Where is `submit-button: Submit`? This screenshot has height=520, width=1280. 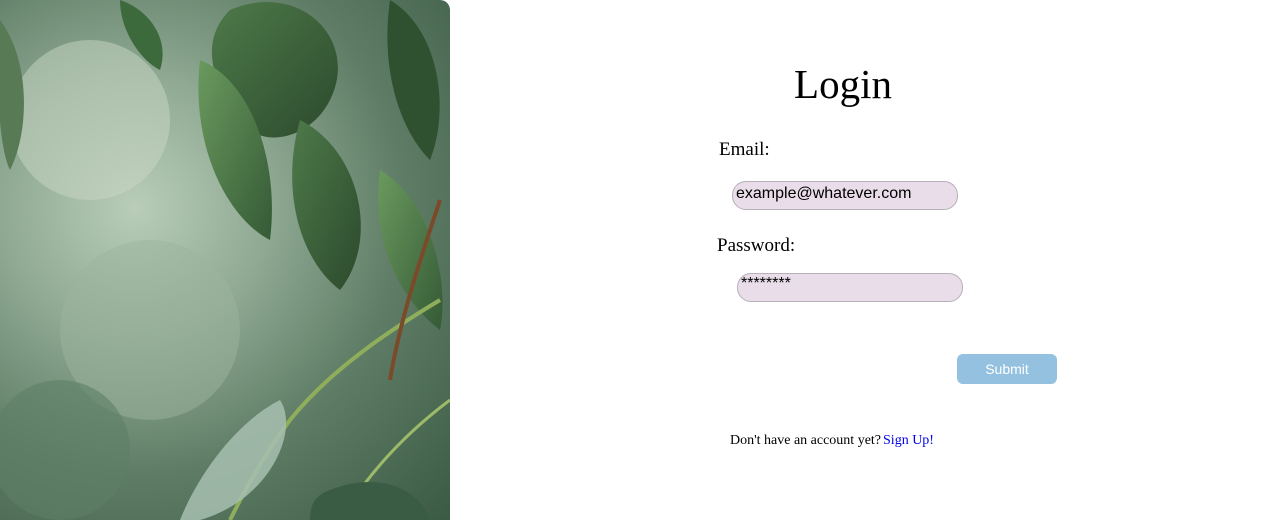 submit-button: Submit is located at coordinates (1007, 369).